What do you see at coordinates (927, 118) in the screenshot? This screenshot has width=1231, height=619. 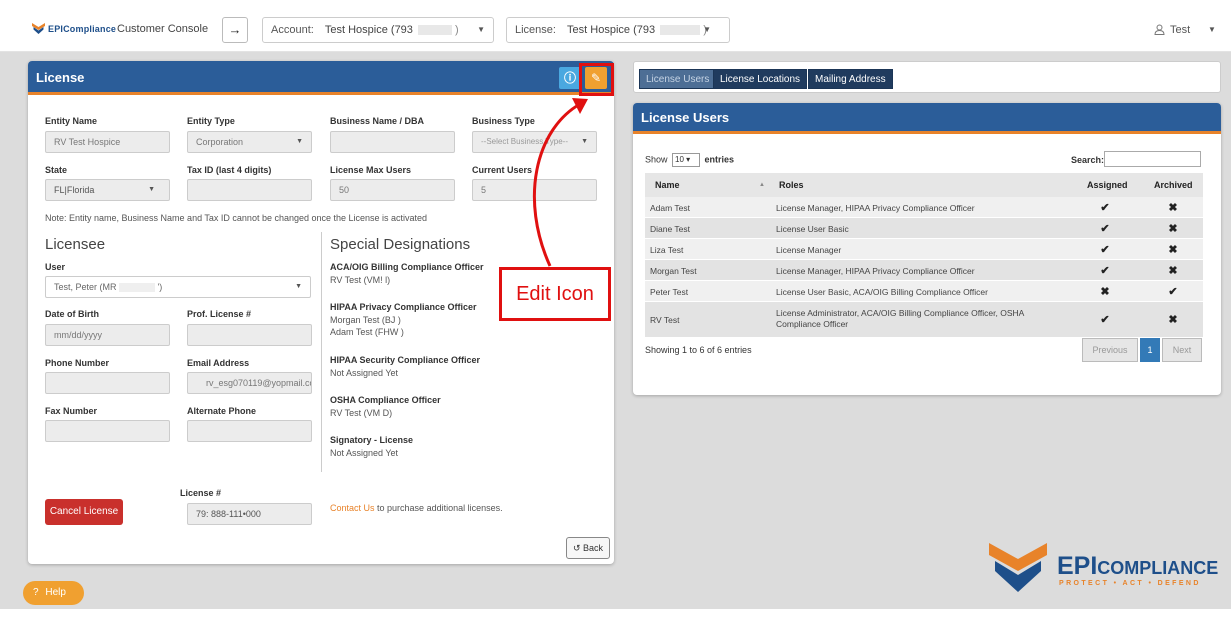 I see `license-users-header: License Users` at bounding box center [927, 118].